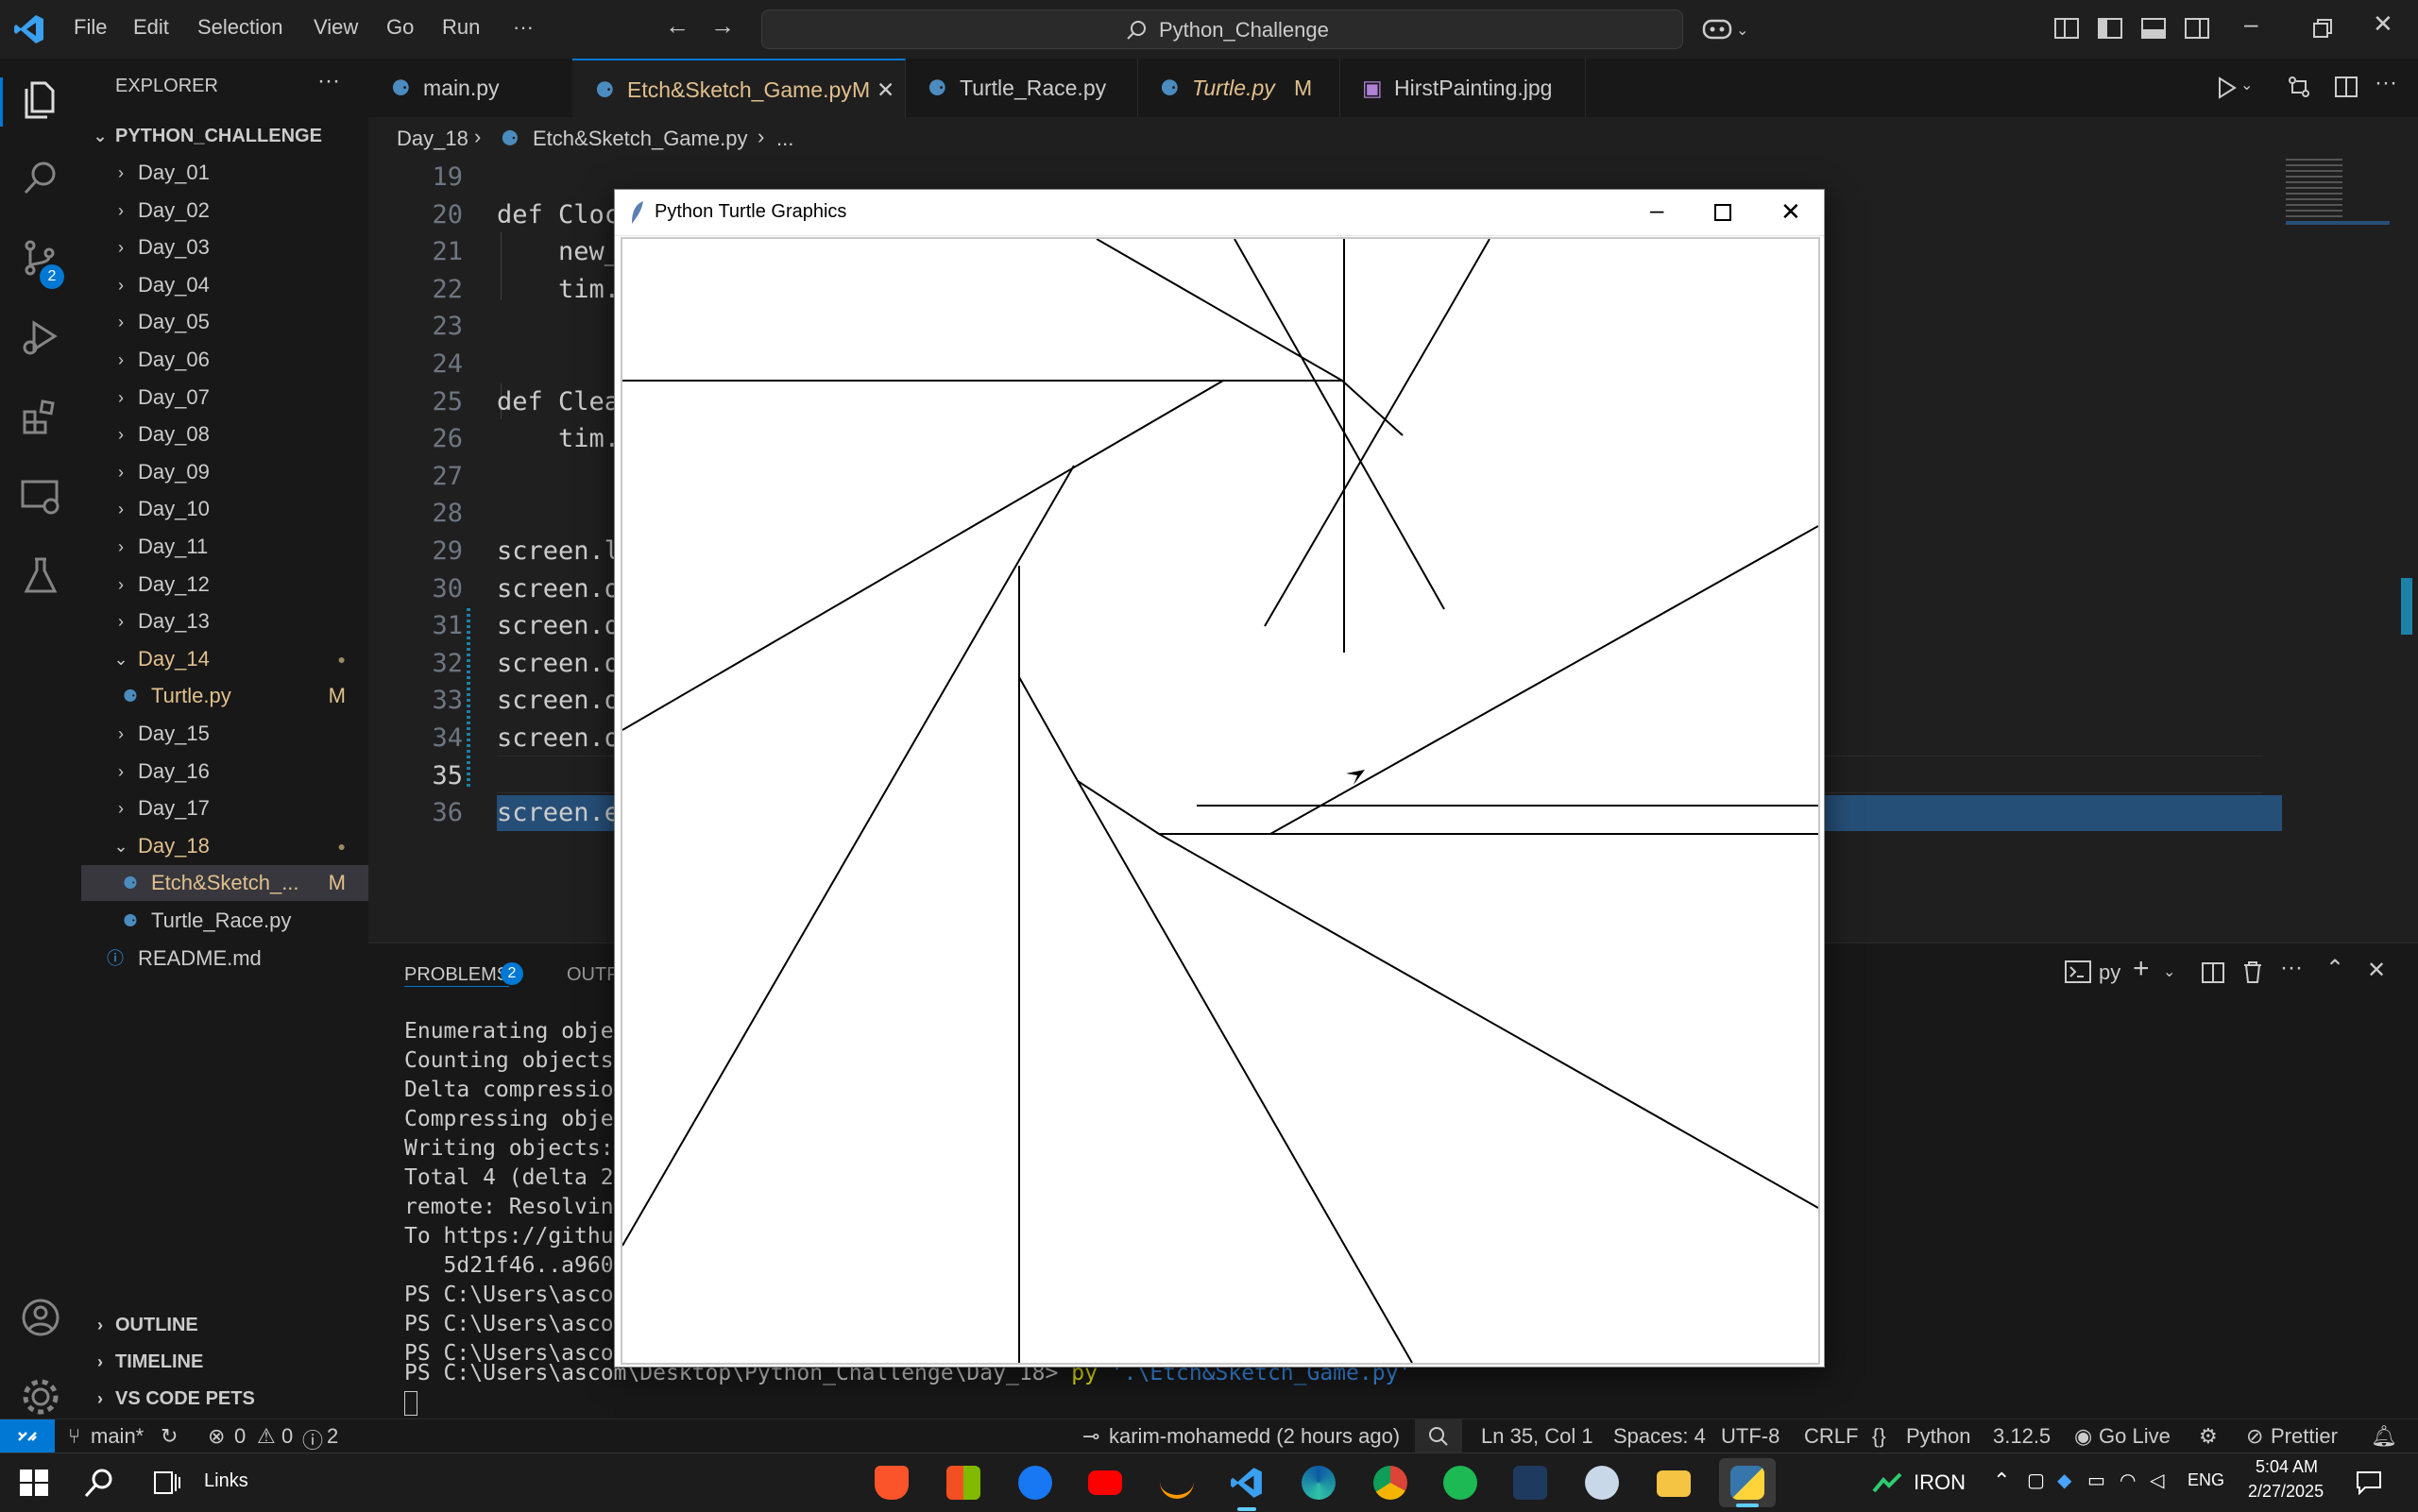 The image size is (2418, 1512). Describe the element at coordinates (461, 27) in the screenshot. I see `menu-run: Run` at that location.